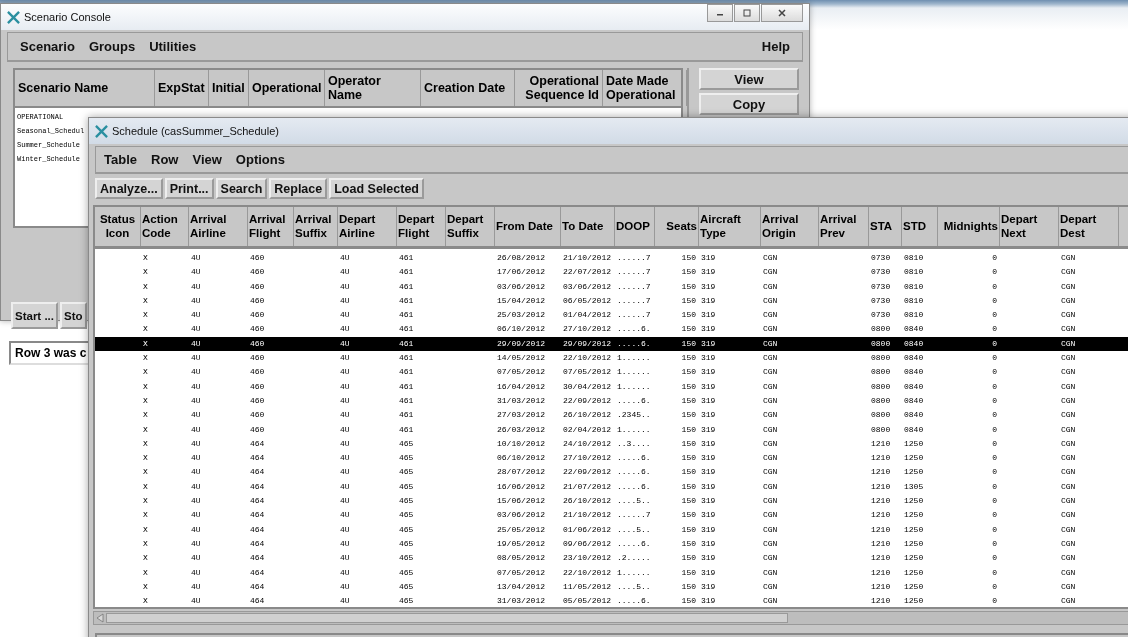  I want to click on column-header: Operational, so click(287, 88).